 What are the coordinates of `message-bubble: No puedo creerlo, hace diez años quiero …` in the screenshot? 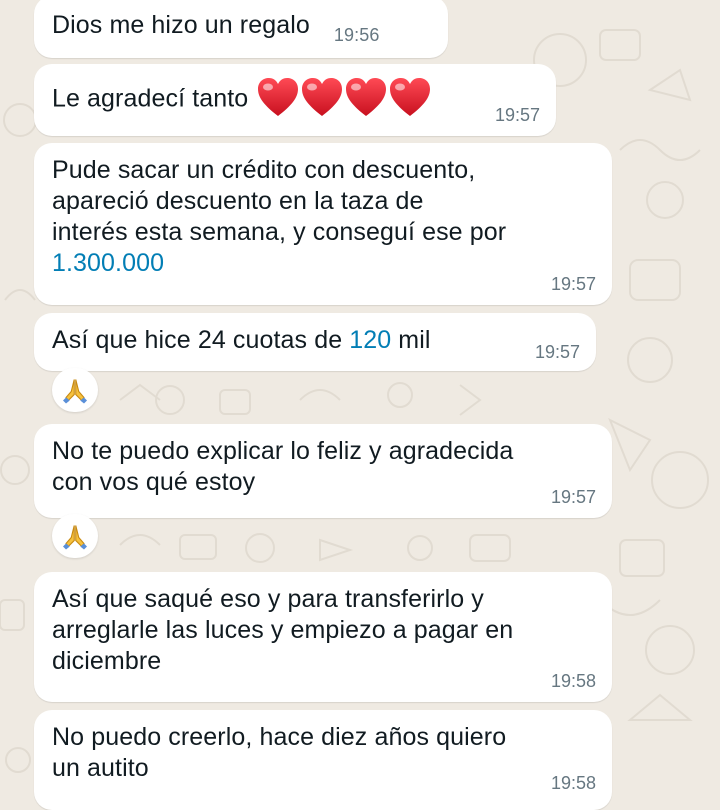 It's located at (323, 760).